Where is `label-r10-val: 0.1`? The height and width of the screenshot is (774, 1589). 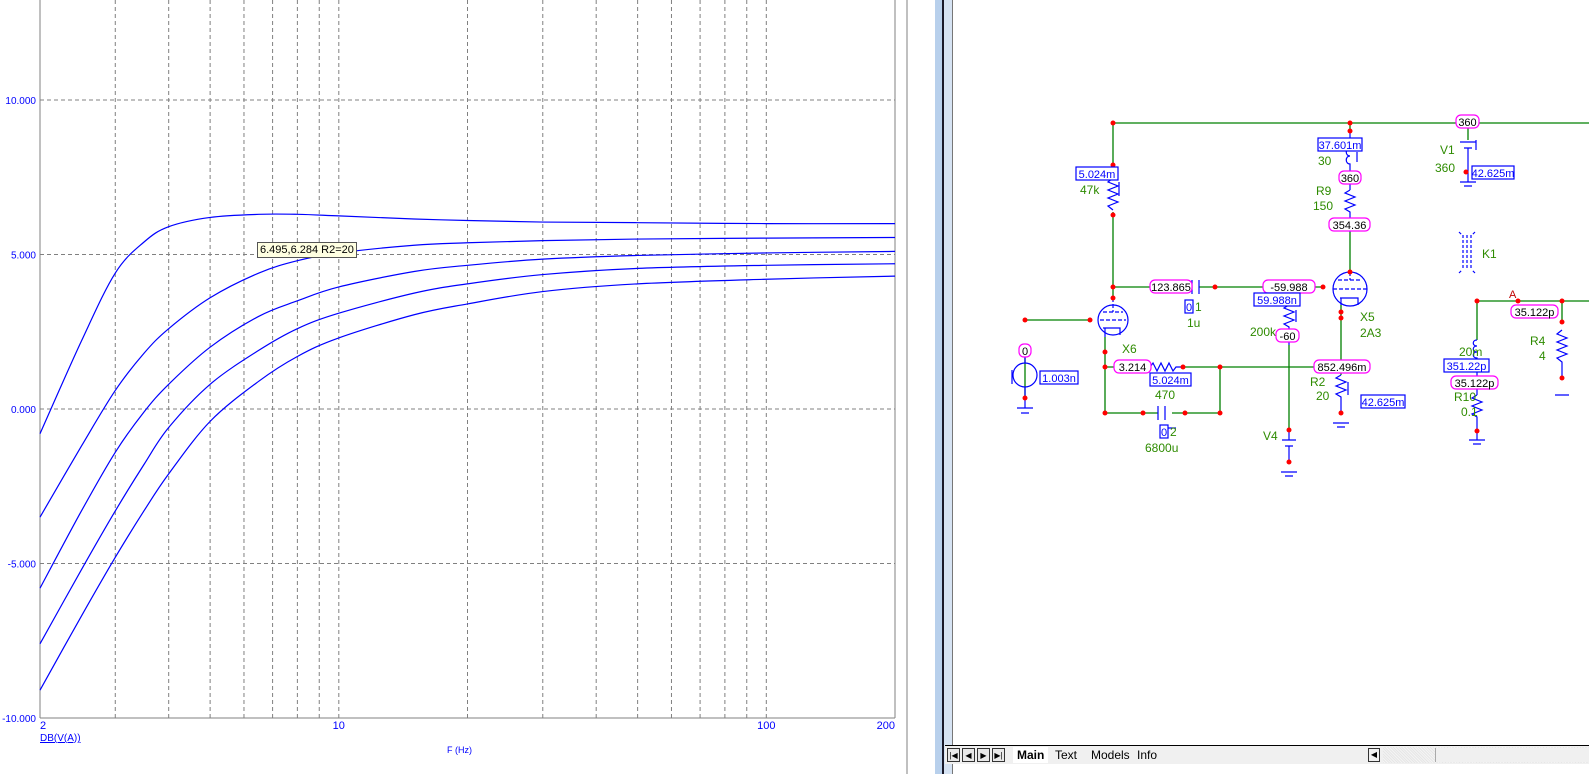 label-r10-val: 0.1 is located at coordinates (1469, 412).